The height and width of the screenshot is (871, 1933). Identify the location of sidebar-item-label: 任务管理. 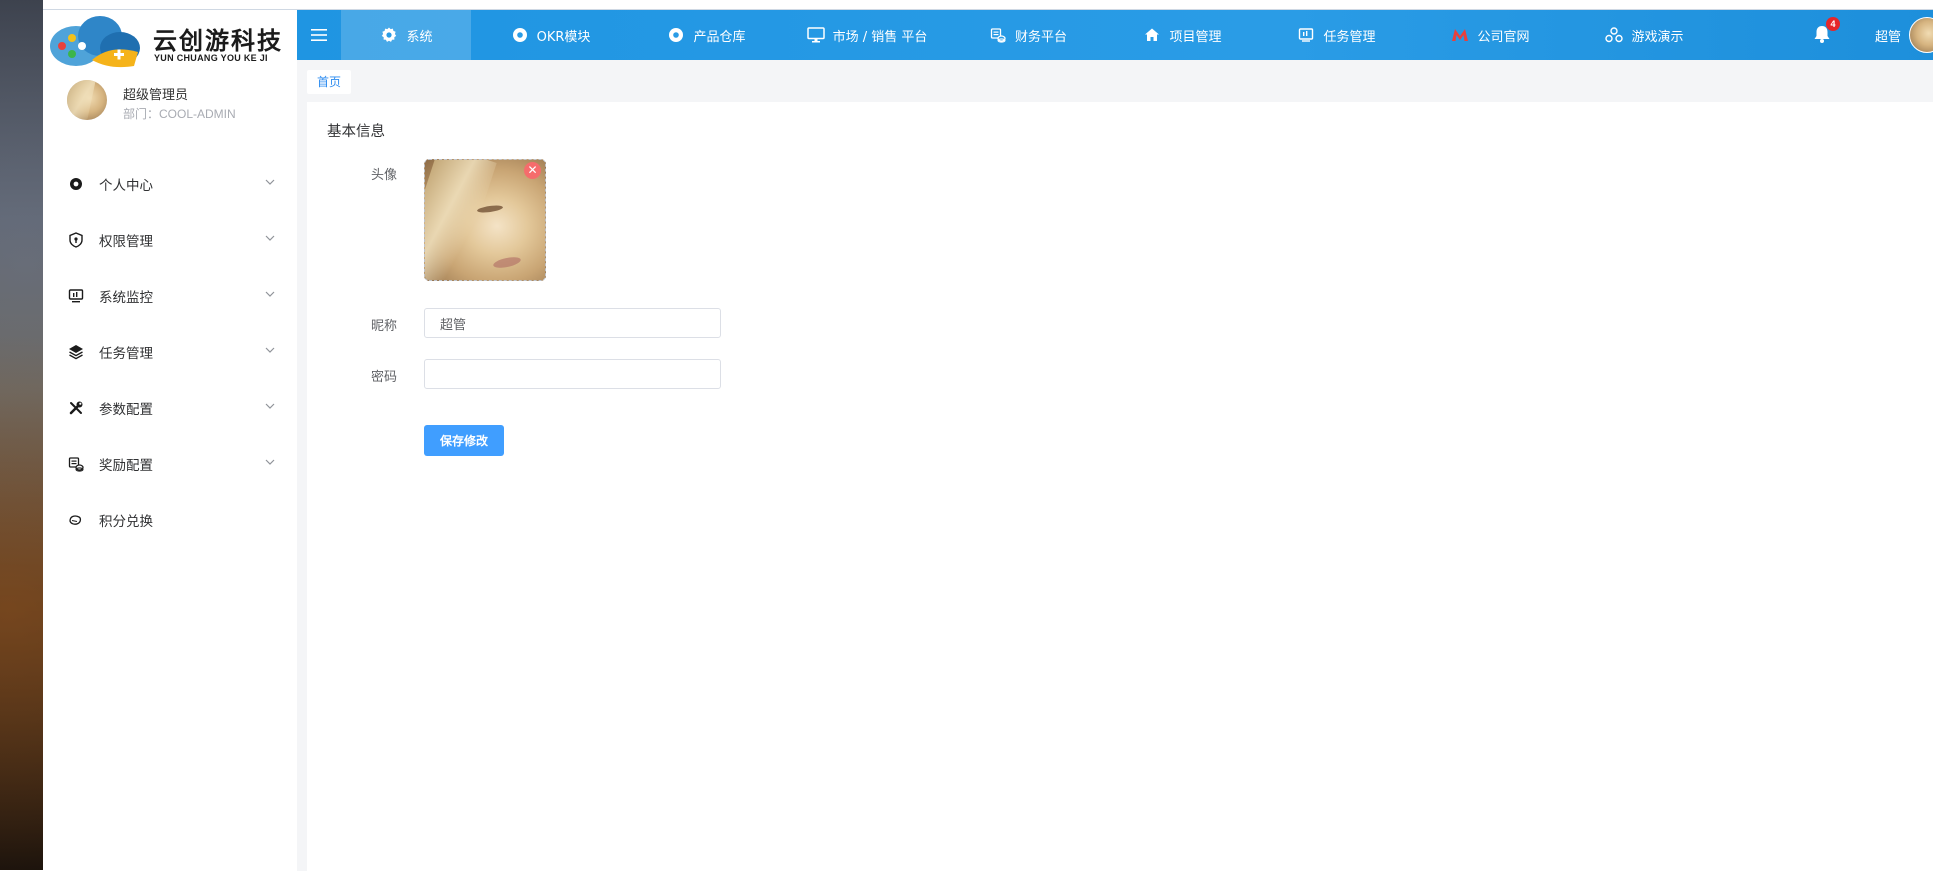
(126, 354).